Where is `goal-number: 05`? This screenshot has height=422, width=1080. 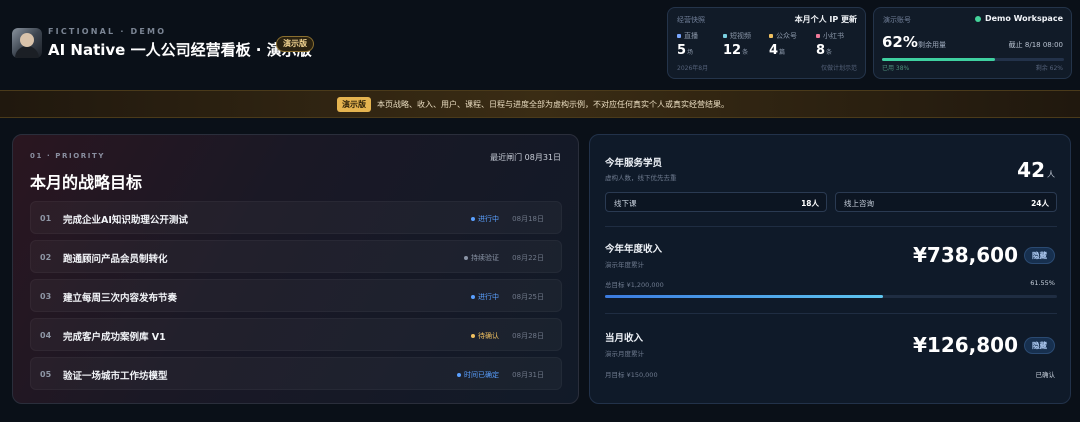
goal-number: 05 is located at coordinates (46, 374).